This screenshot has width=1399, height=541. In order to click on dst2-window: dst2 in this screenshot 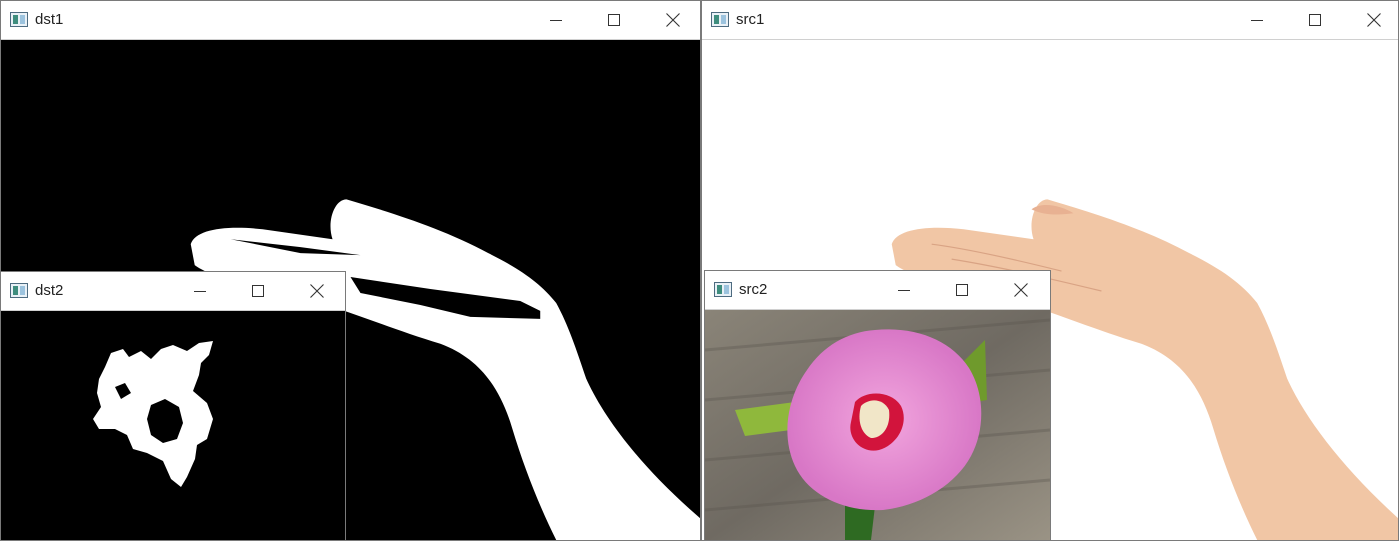, I will do `click(173, 406)`.